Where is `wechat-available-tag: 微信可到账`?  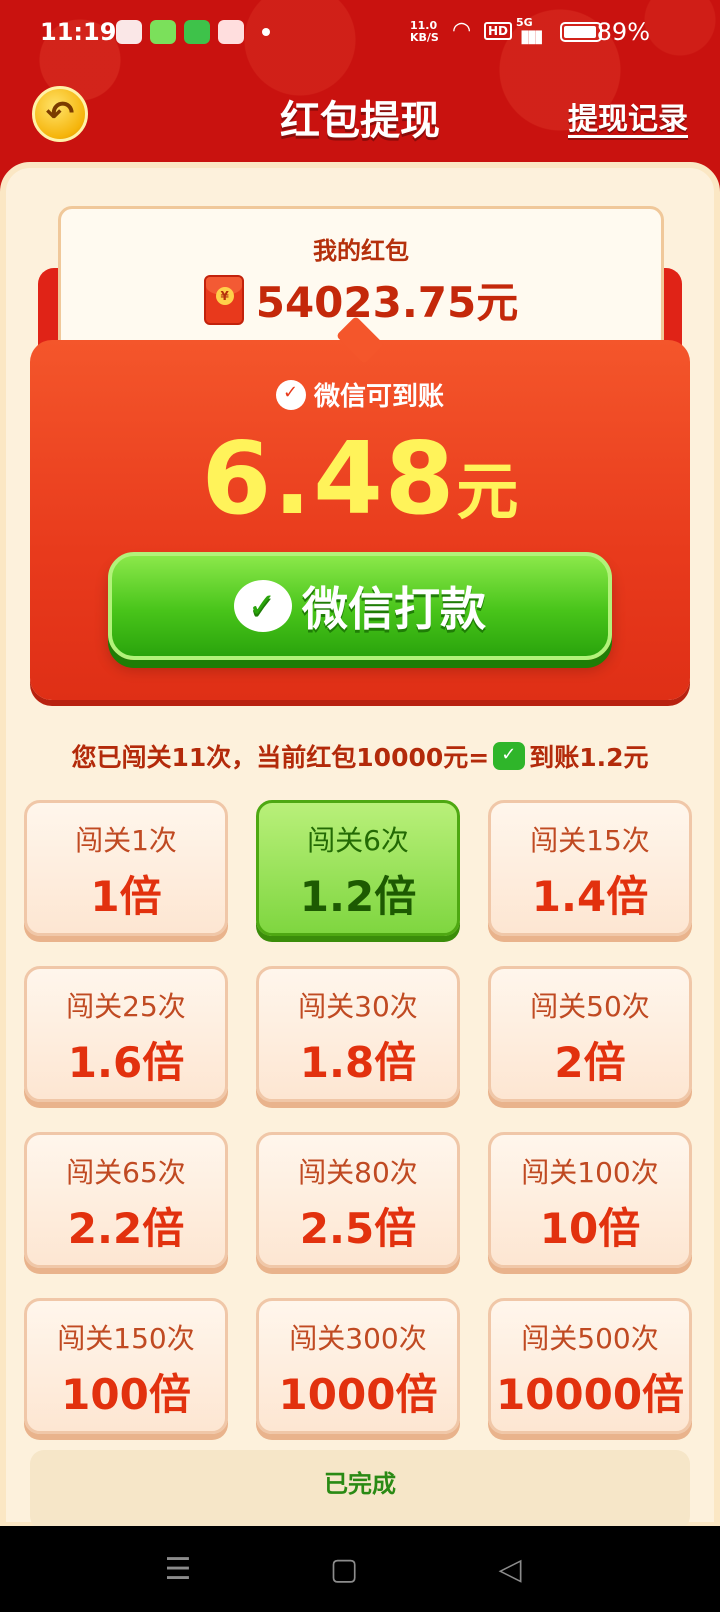 wechat-available-tag: 微信可到账 is located at coordinates (360, 394).